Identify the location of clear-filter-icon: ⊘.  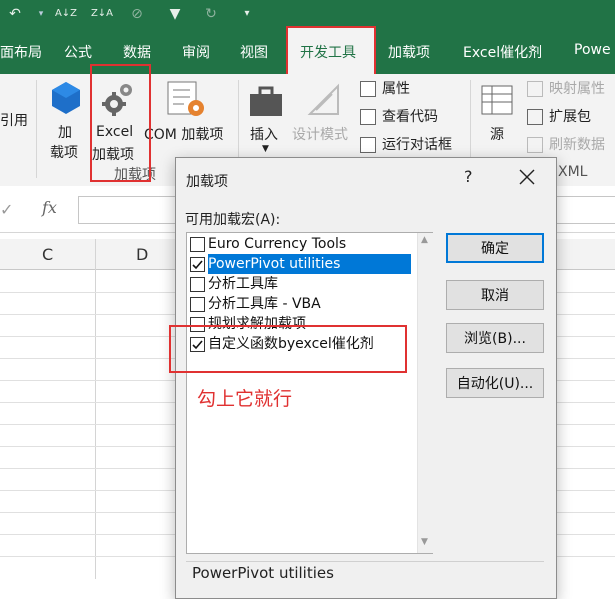
(137, 14).